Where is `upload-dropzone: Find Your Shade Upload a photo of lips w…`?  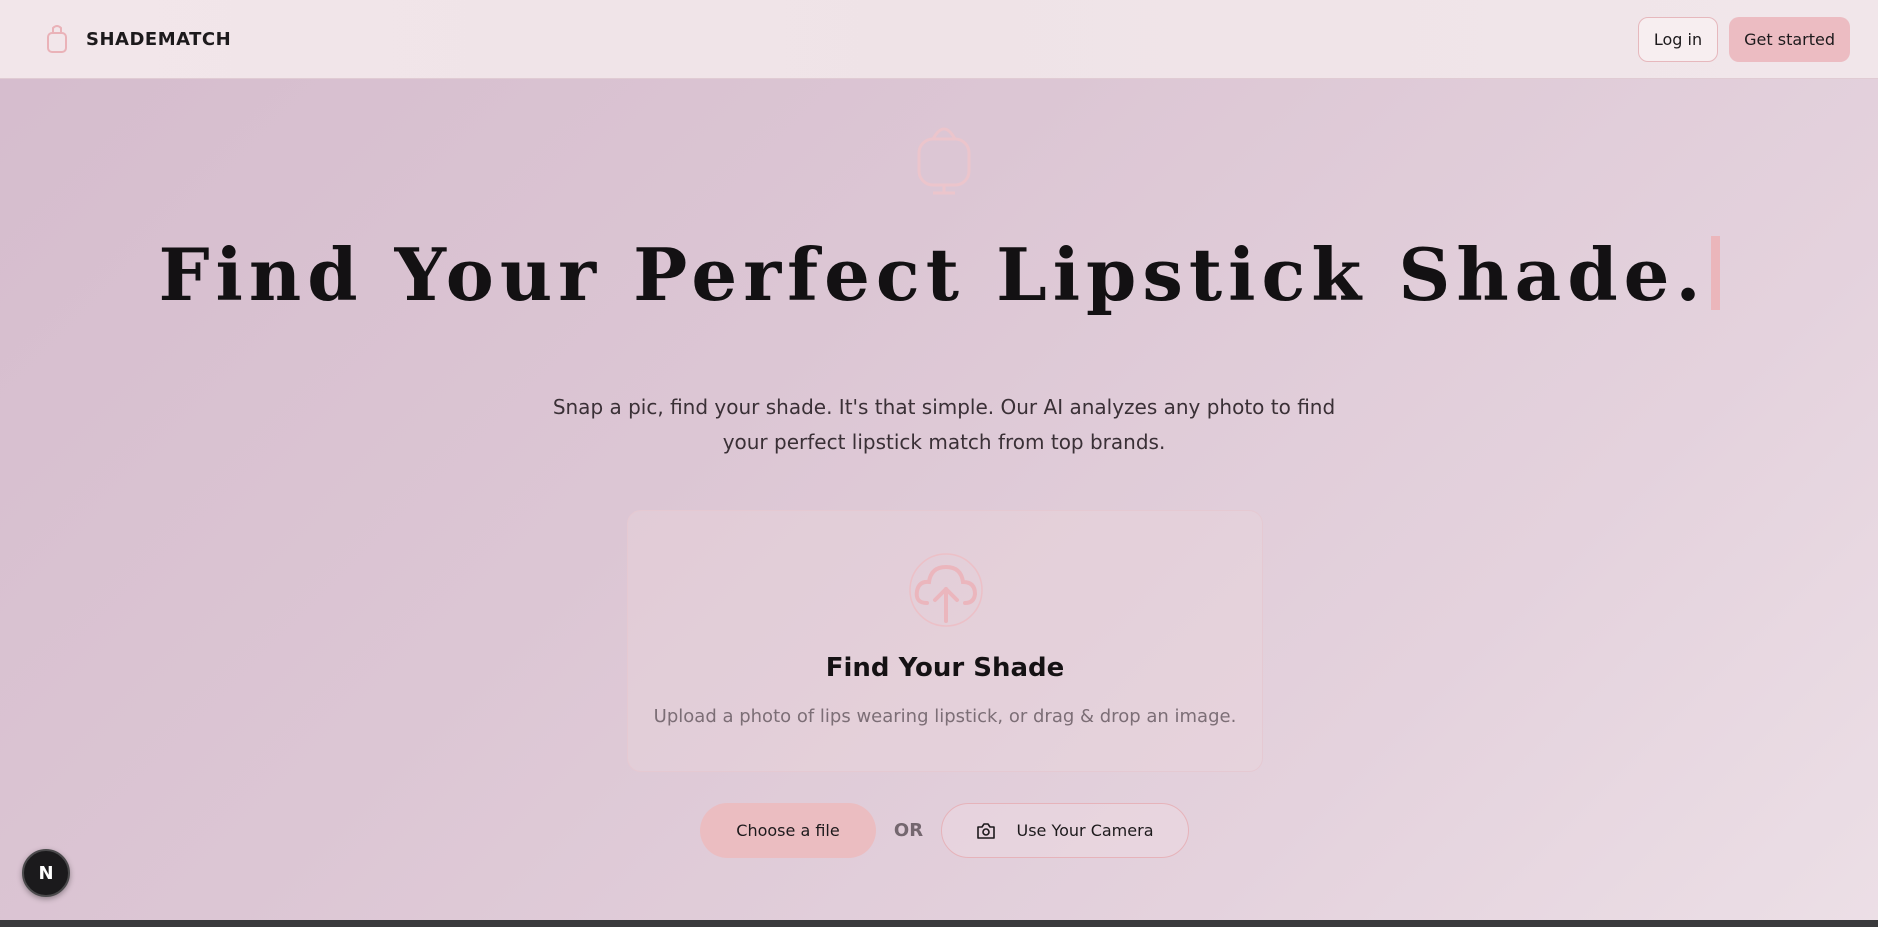 upload-dropzone: Find Your Shade Upload a photo of lips w… is located at coordinates (945, 641).